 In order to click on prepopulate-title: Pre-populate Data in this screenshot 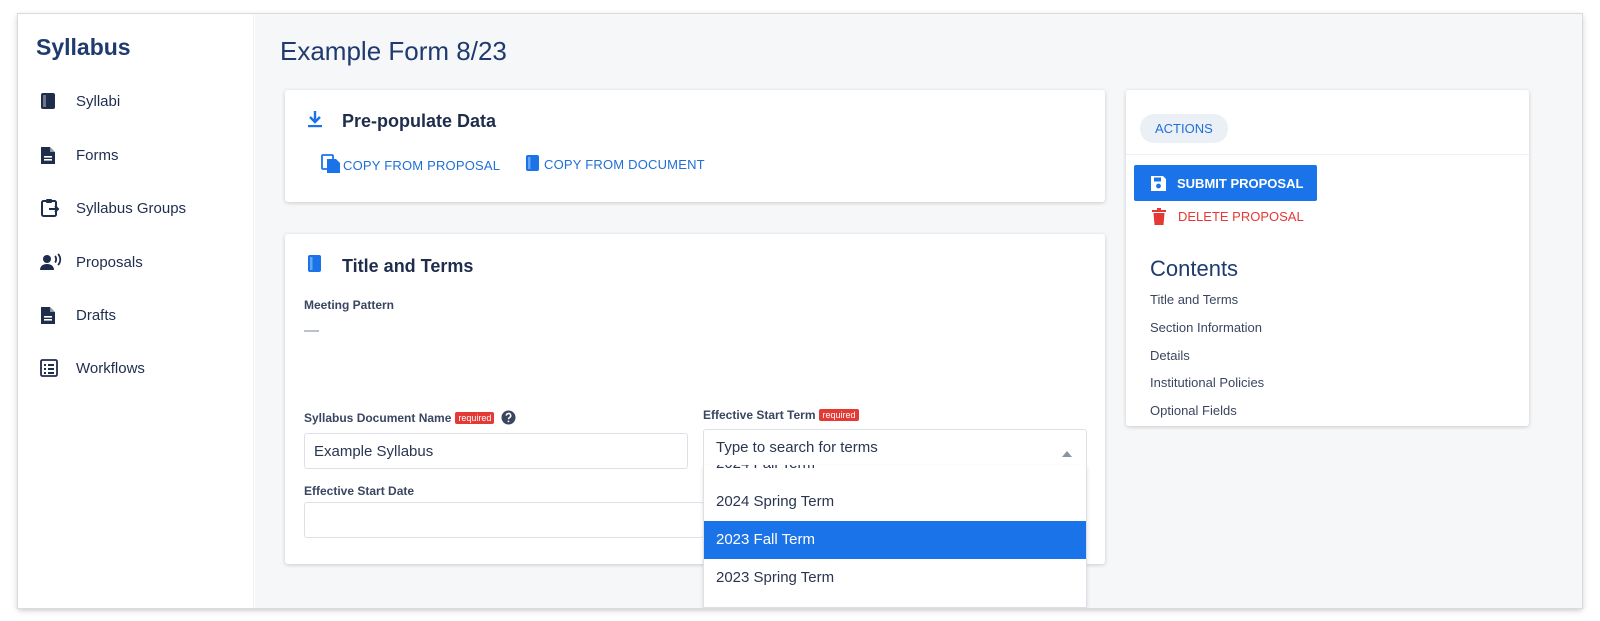, I will do `click(419, 121)`.